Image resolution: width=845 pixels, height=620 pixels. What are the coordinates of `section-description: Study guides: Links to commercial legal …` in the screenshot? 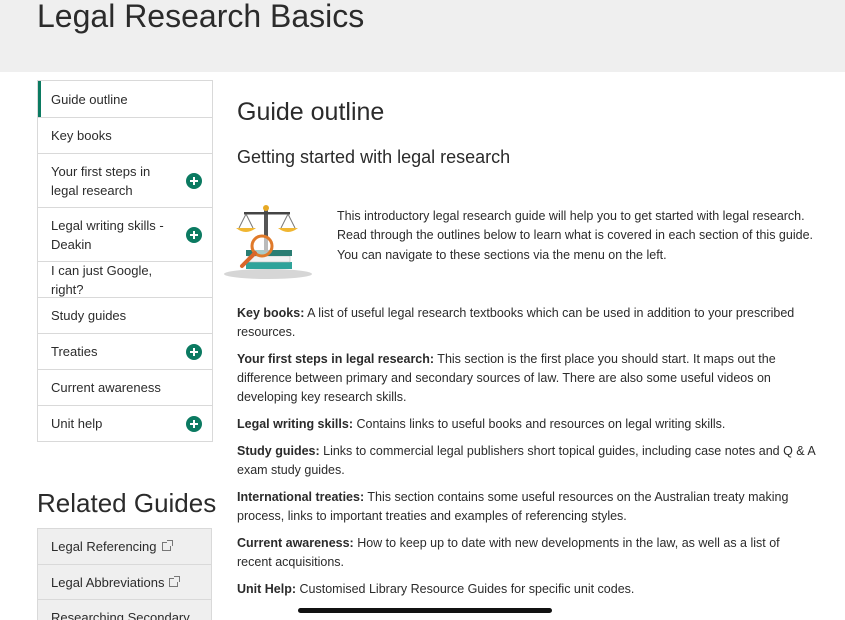 It's located at (527, 461).